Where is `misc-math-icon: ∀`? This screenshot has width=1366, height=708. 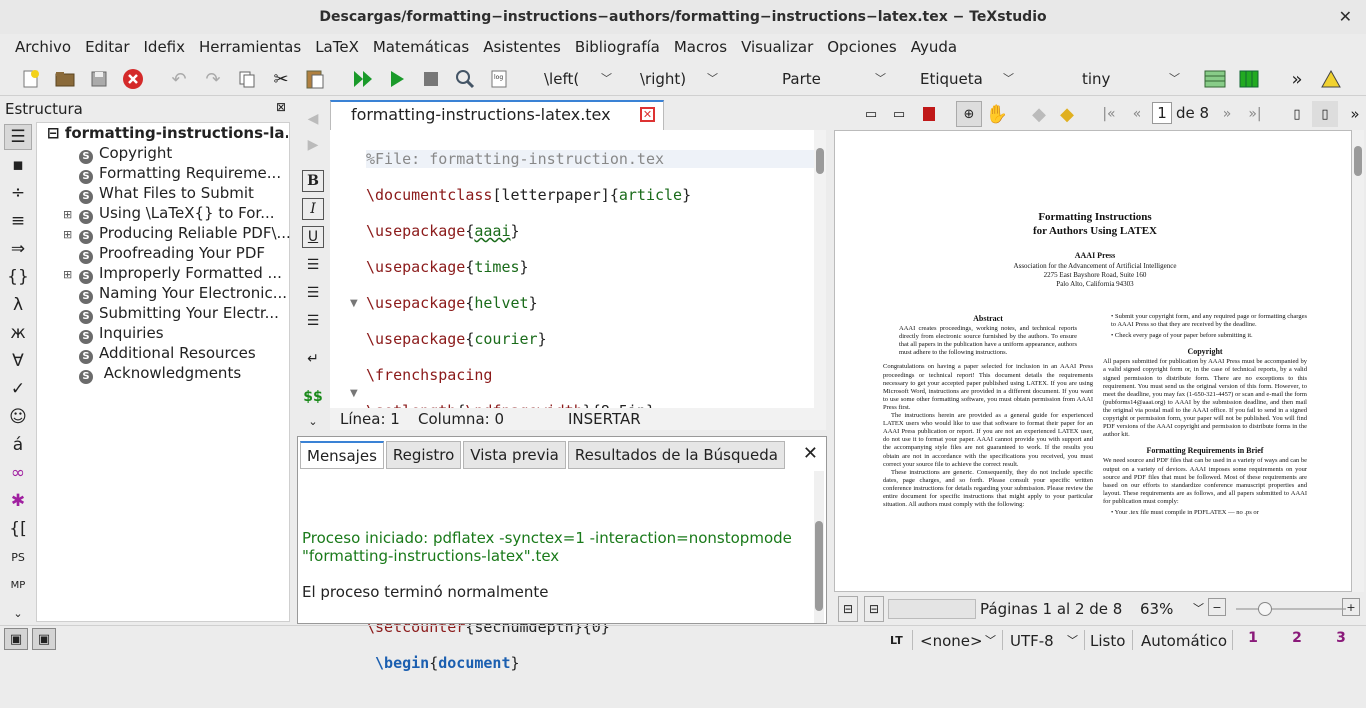
misc-math-icon: ∀ is located at coordinates (18, 361).